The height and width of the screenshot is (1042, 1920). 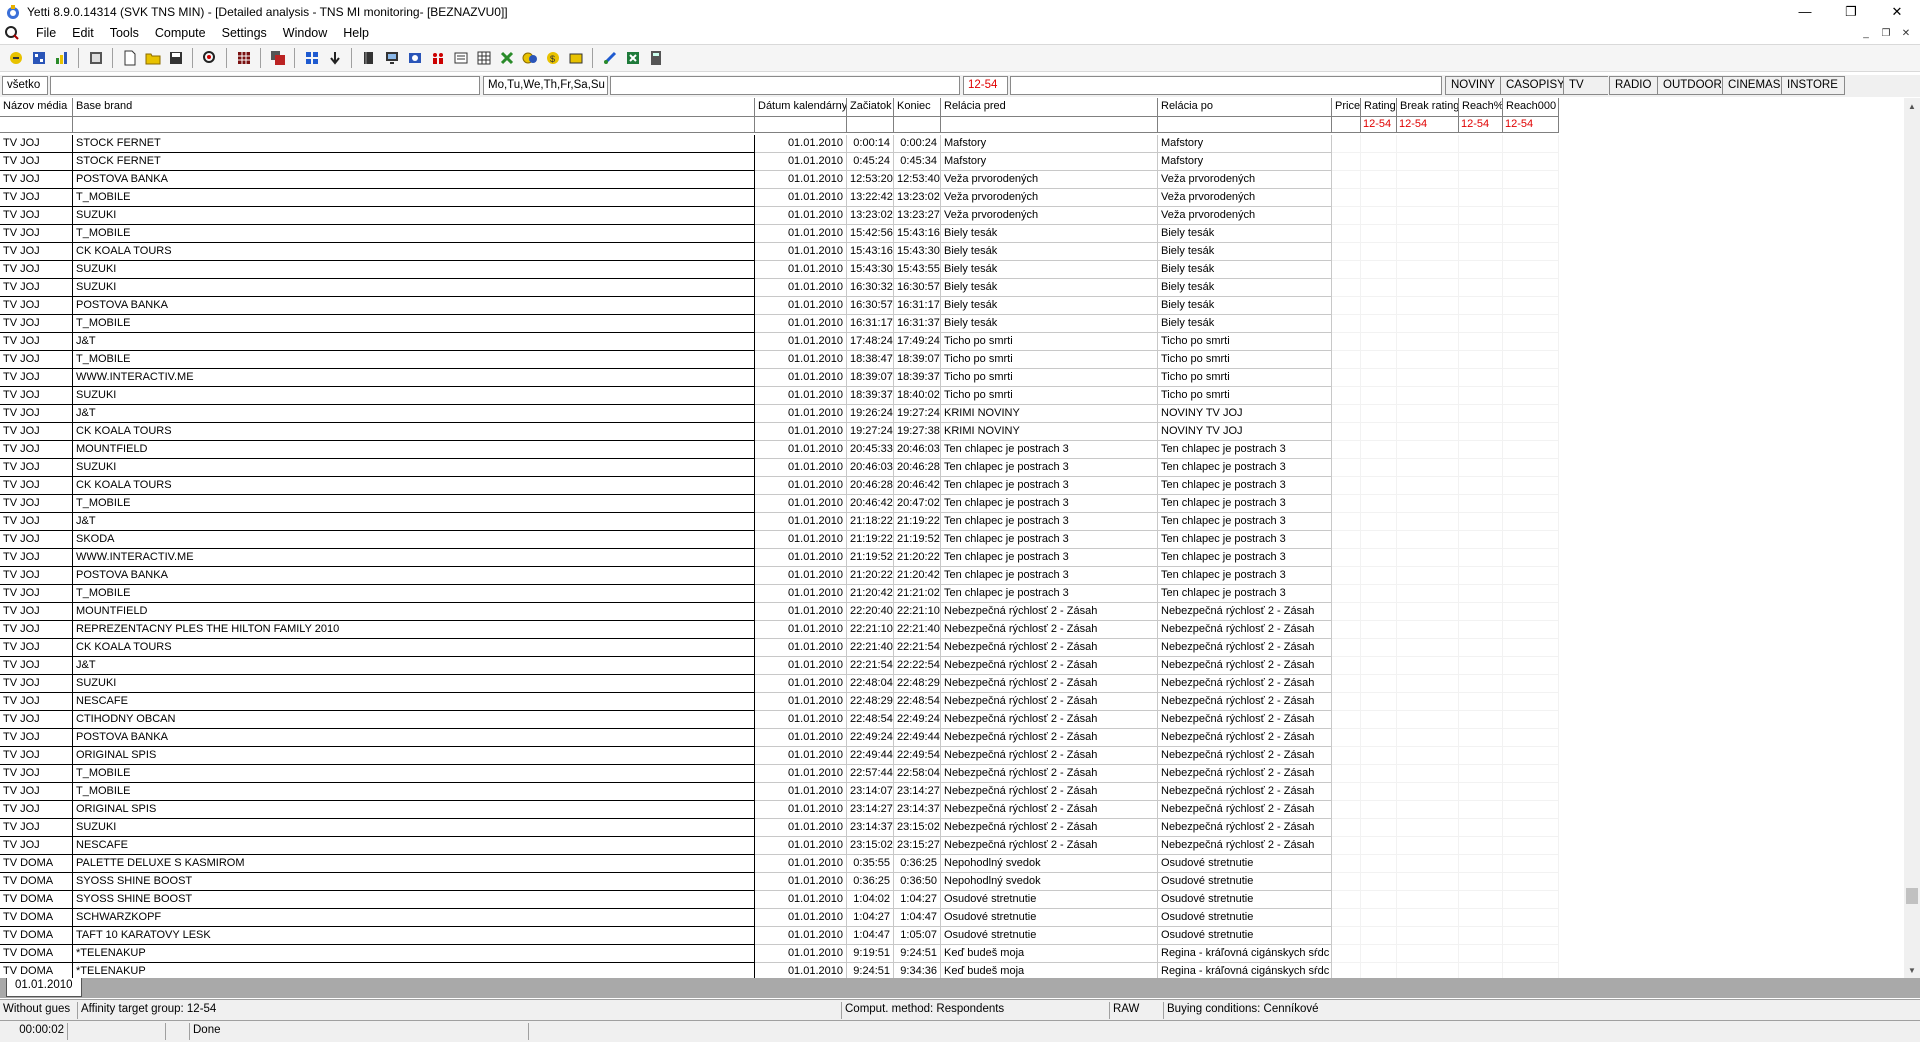 I want to click on cell-brand: SYOSS SHINE BOOST, so click(x=414, y=900).